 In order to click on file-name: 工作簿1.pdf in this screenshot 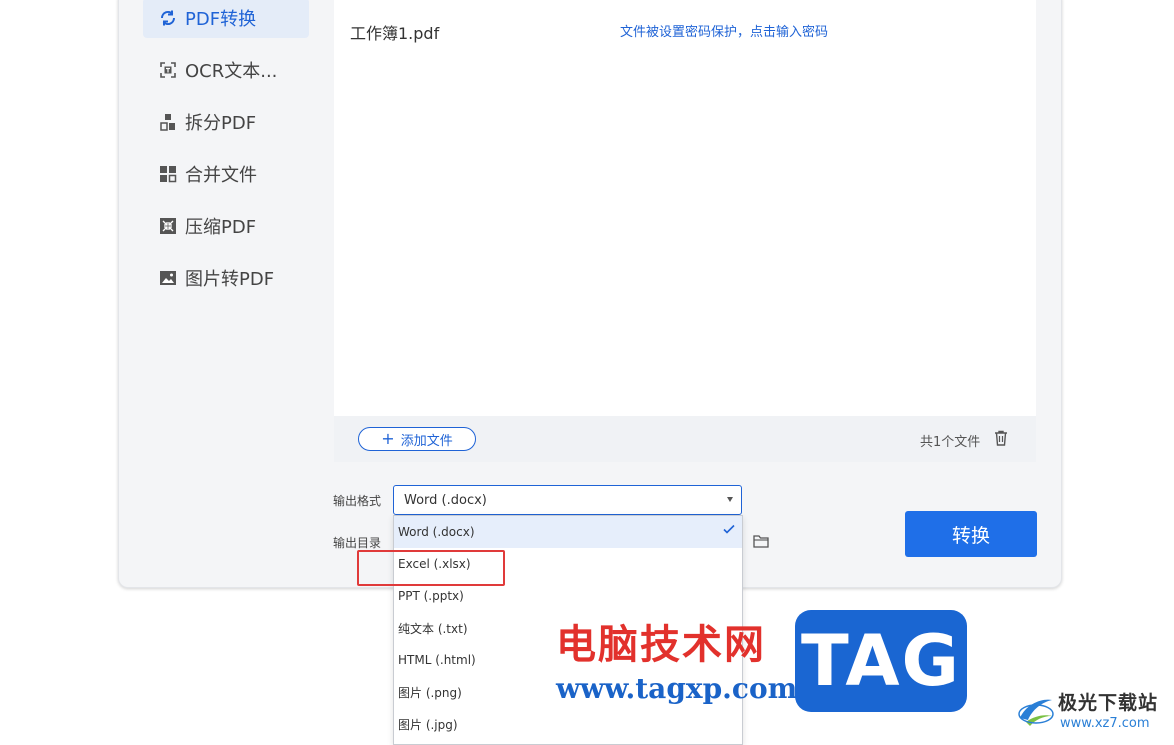, I will do `click(395, 33)`.